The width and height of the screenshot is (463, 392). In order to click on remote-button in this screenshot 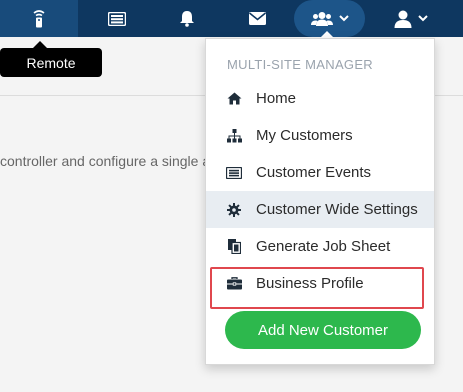, I will do `click(39, 18)`.